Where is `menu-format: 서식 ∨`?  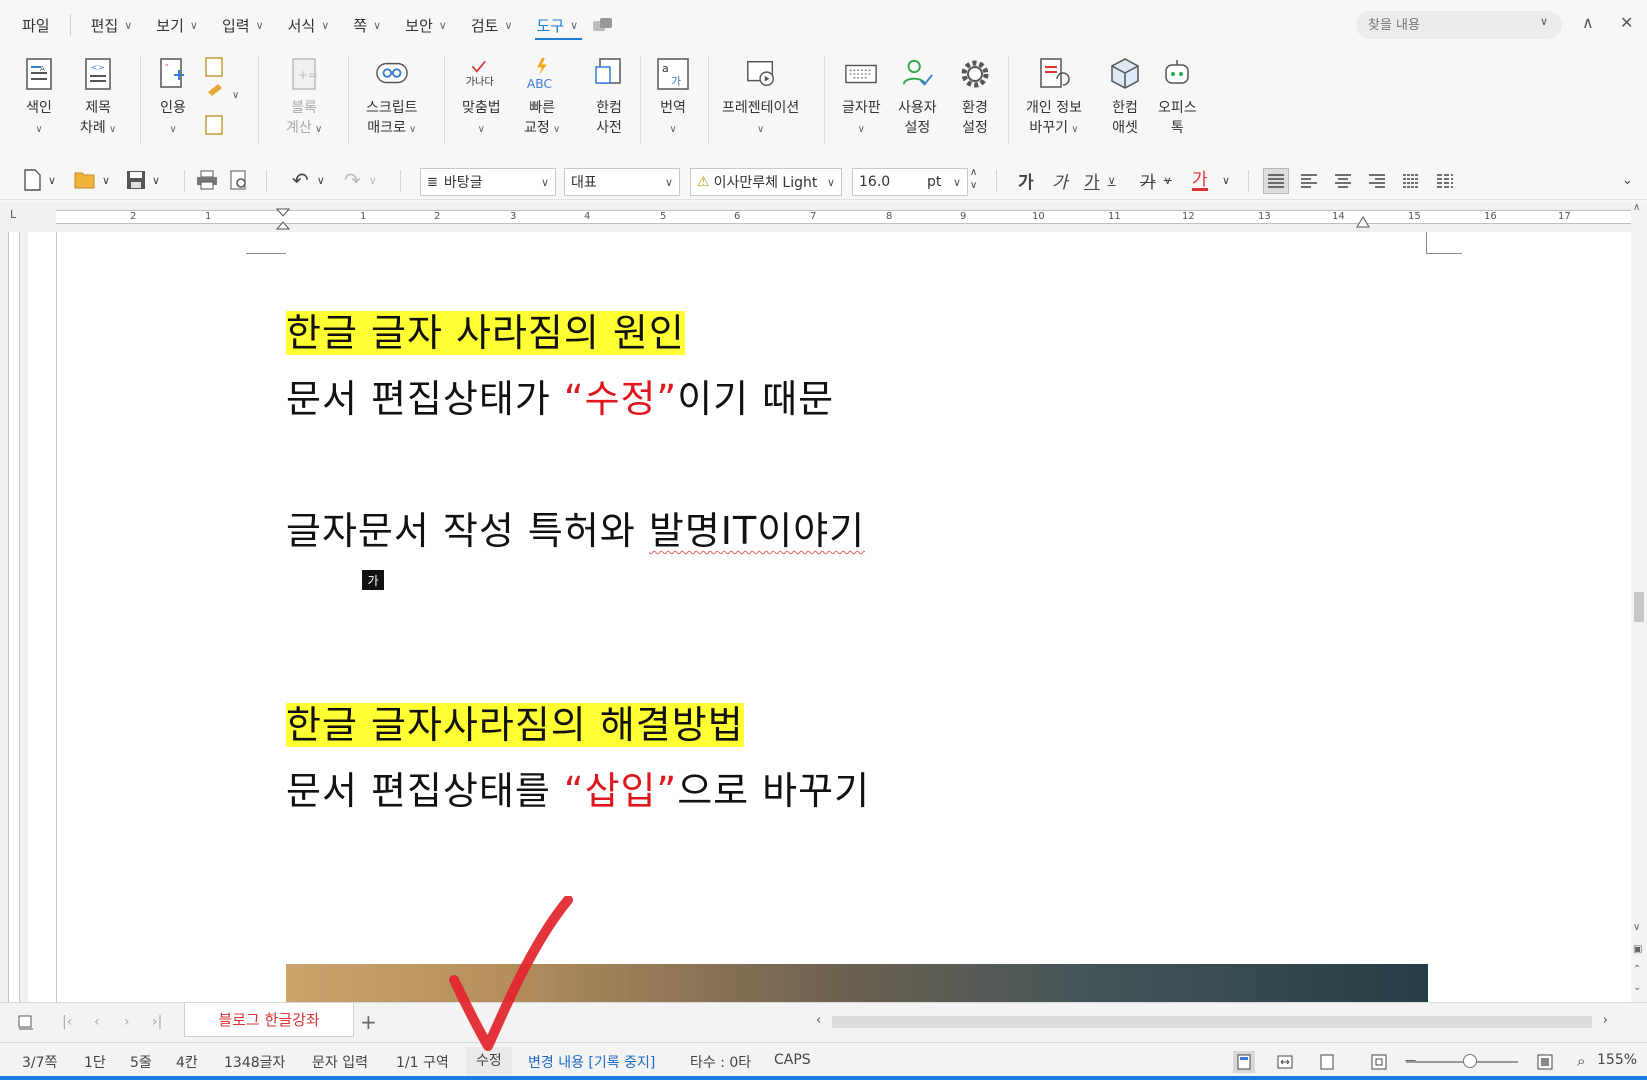
menu-format: 서식 ∨ is located at coordinates (309, 25).